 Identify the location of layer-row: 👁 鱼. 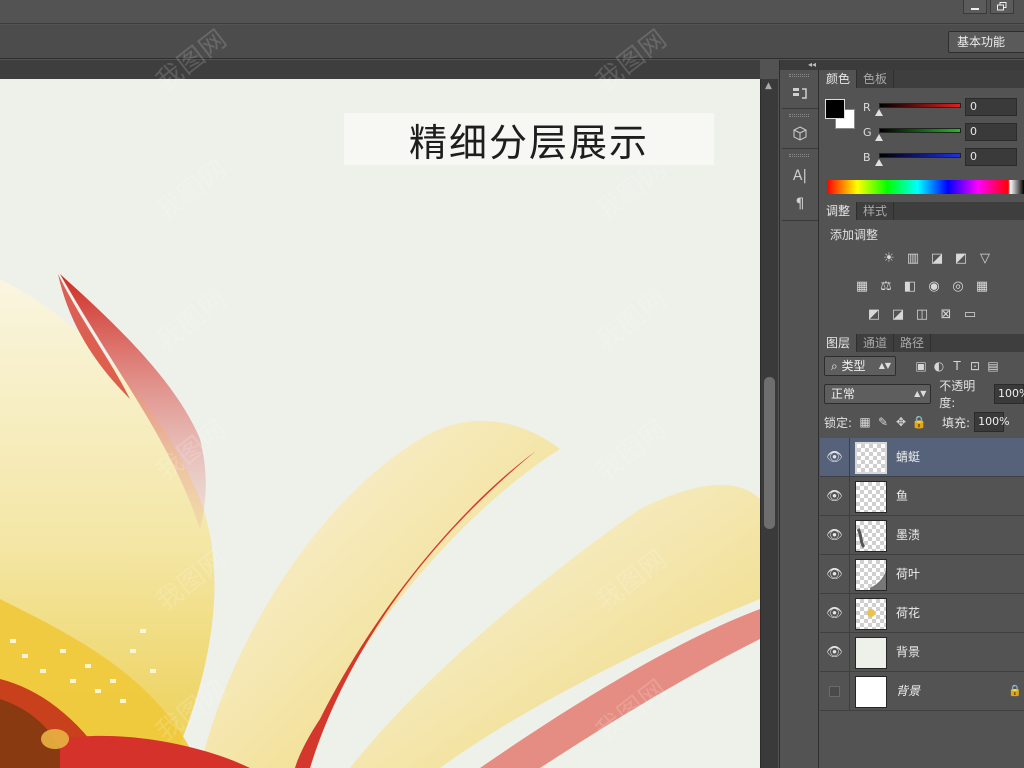
(922, 496).